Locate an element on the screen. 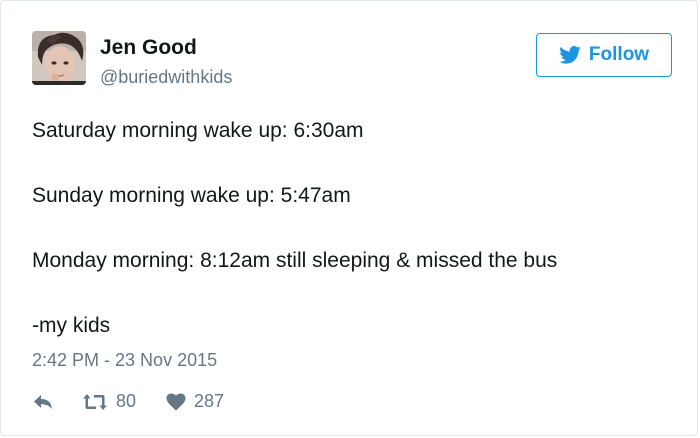  author-handle: @buriedwithkids is located at coordinates (166, 77).